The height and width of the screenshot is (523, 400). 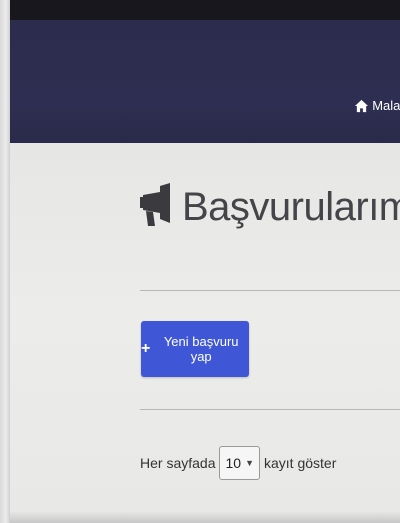 I want to click on home-icon, so click(x=361, y=106).